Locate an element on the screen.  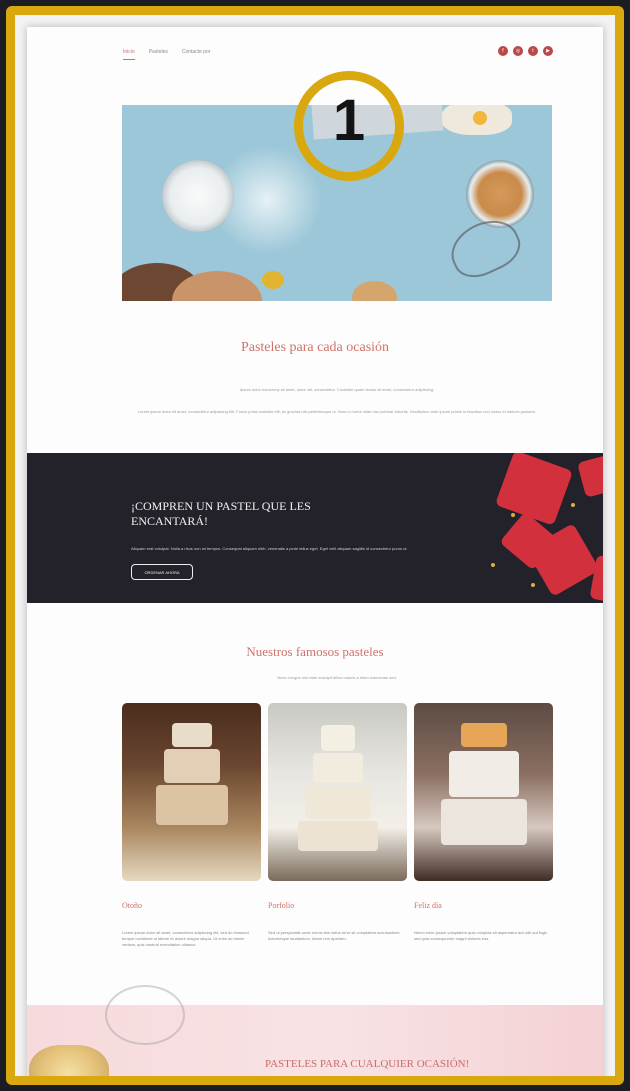
hero-muffin is located at coordinates (374, 291).